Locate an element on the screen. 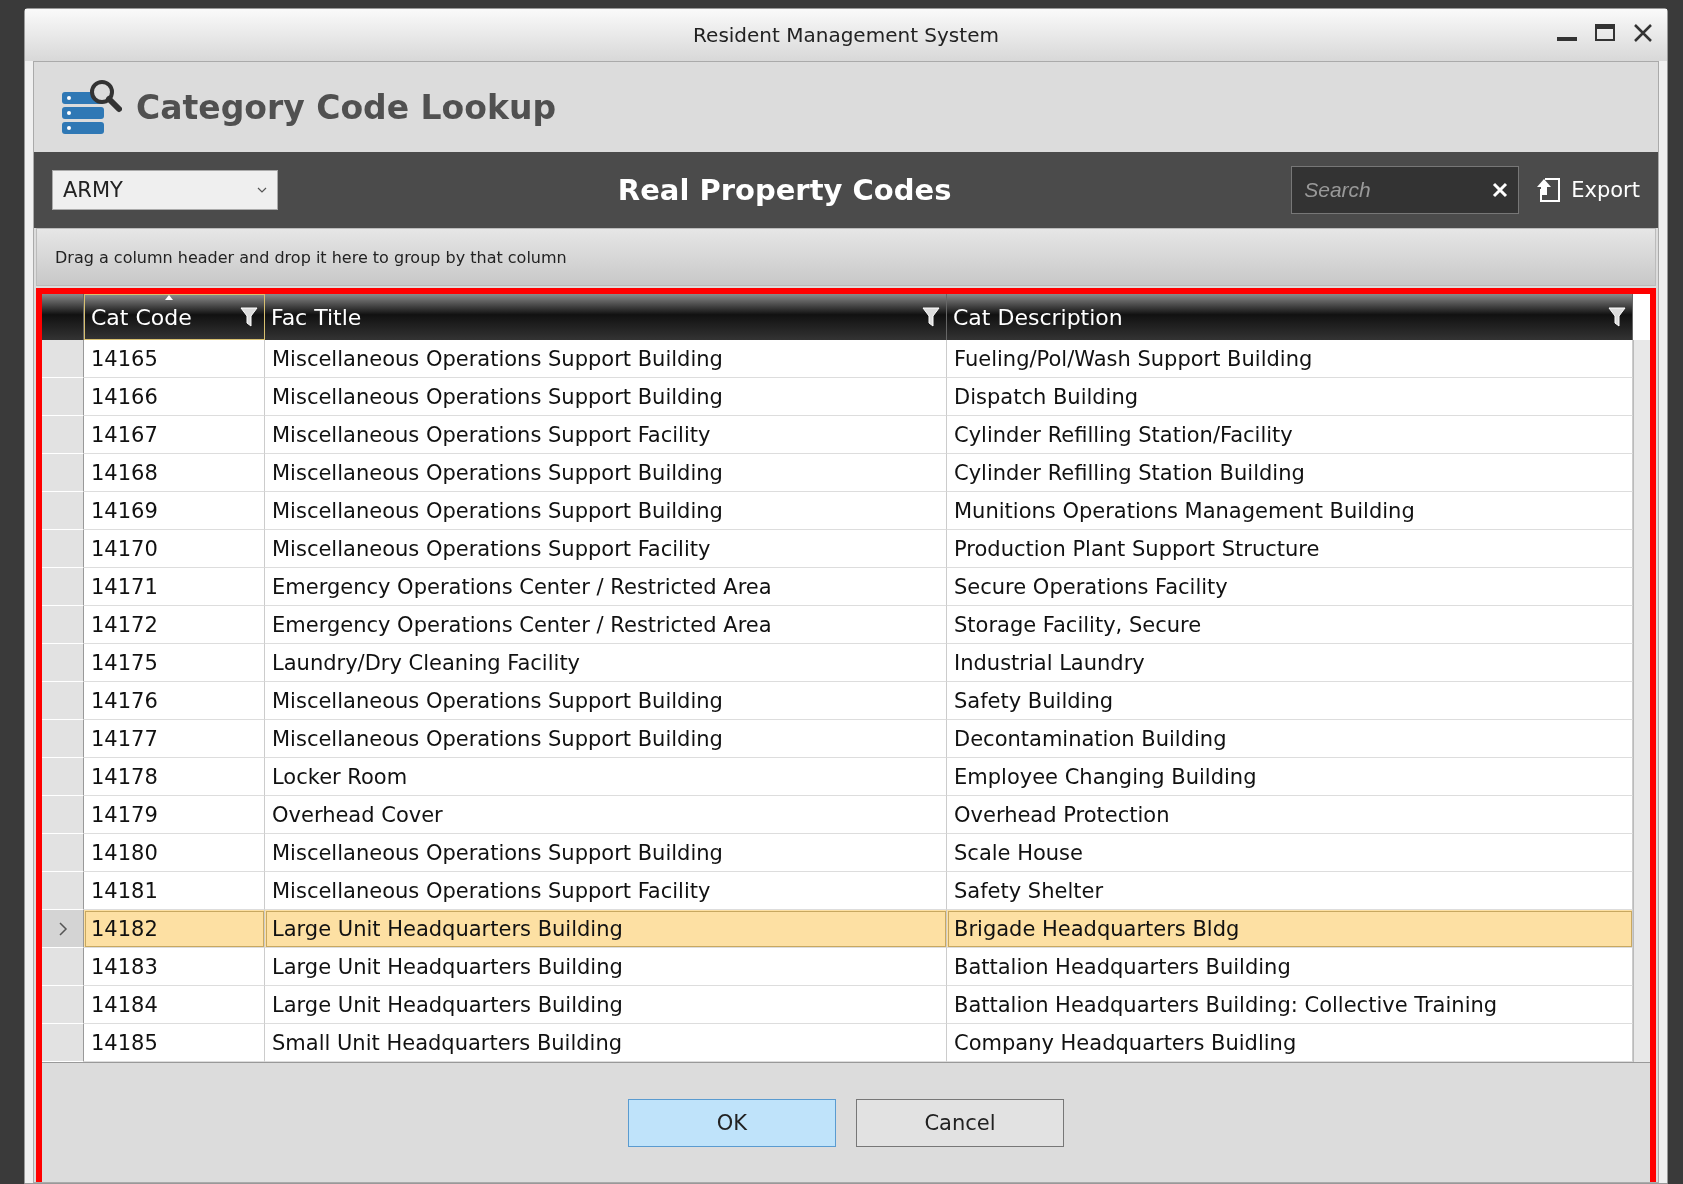 This screenshot has width=1683, height=1184. table-cell: Battalion Headquarters Building: Collective Training is located at coordinates (1290, 1005).